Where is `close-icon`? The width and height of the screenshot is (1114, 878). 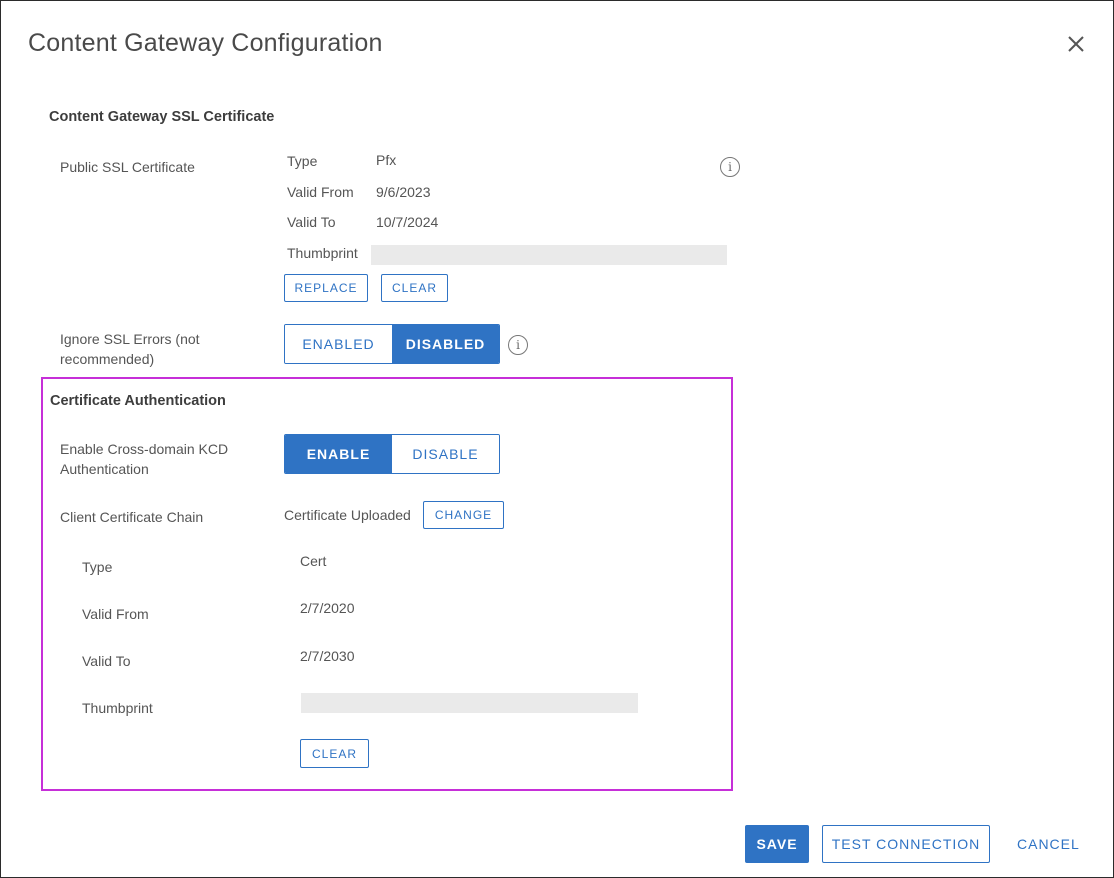 close-icon is located at coordinates (1076, 44).